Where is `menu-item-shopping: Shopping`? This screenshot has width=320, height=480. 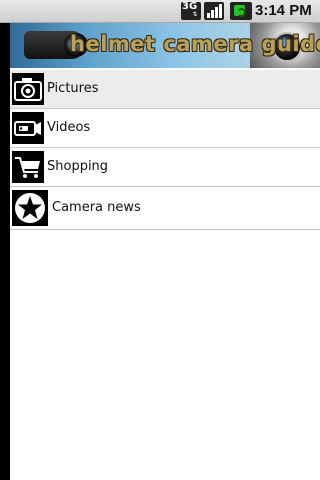
menu-item-shopping: Shopping is located at coordinates (165, 167).